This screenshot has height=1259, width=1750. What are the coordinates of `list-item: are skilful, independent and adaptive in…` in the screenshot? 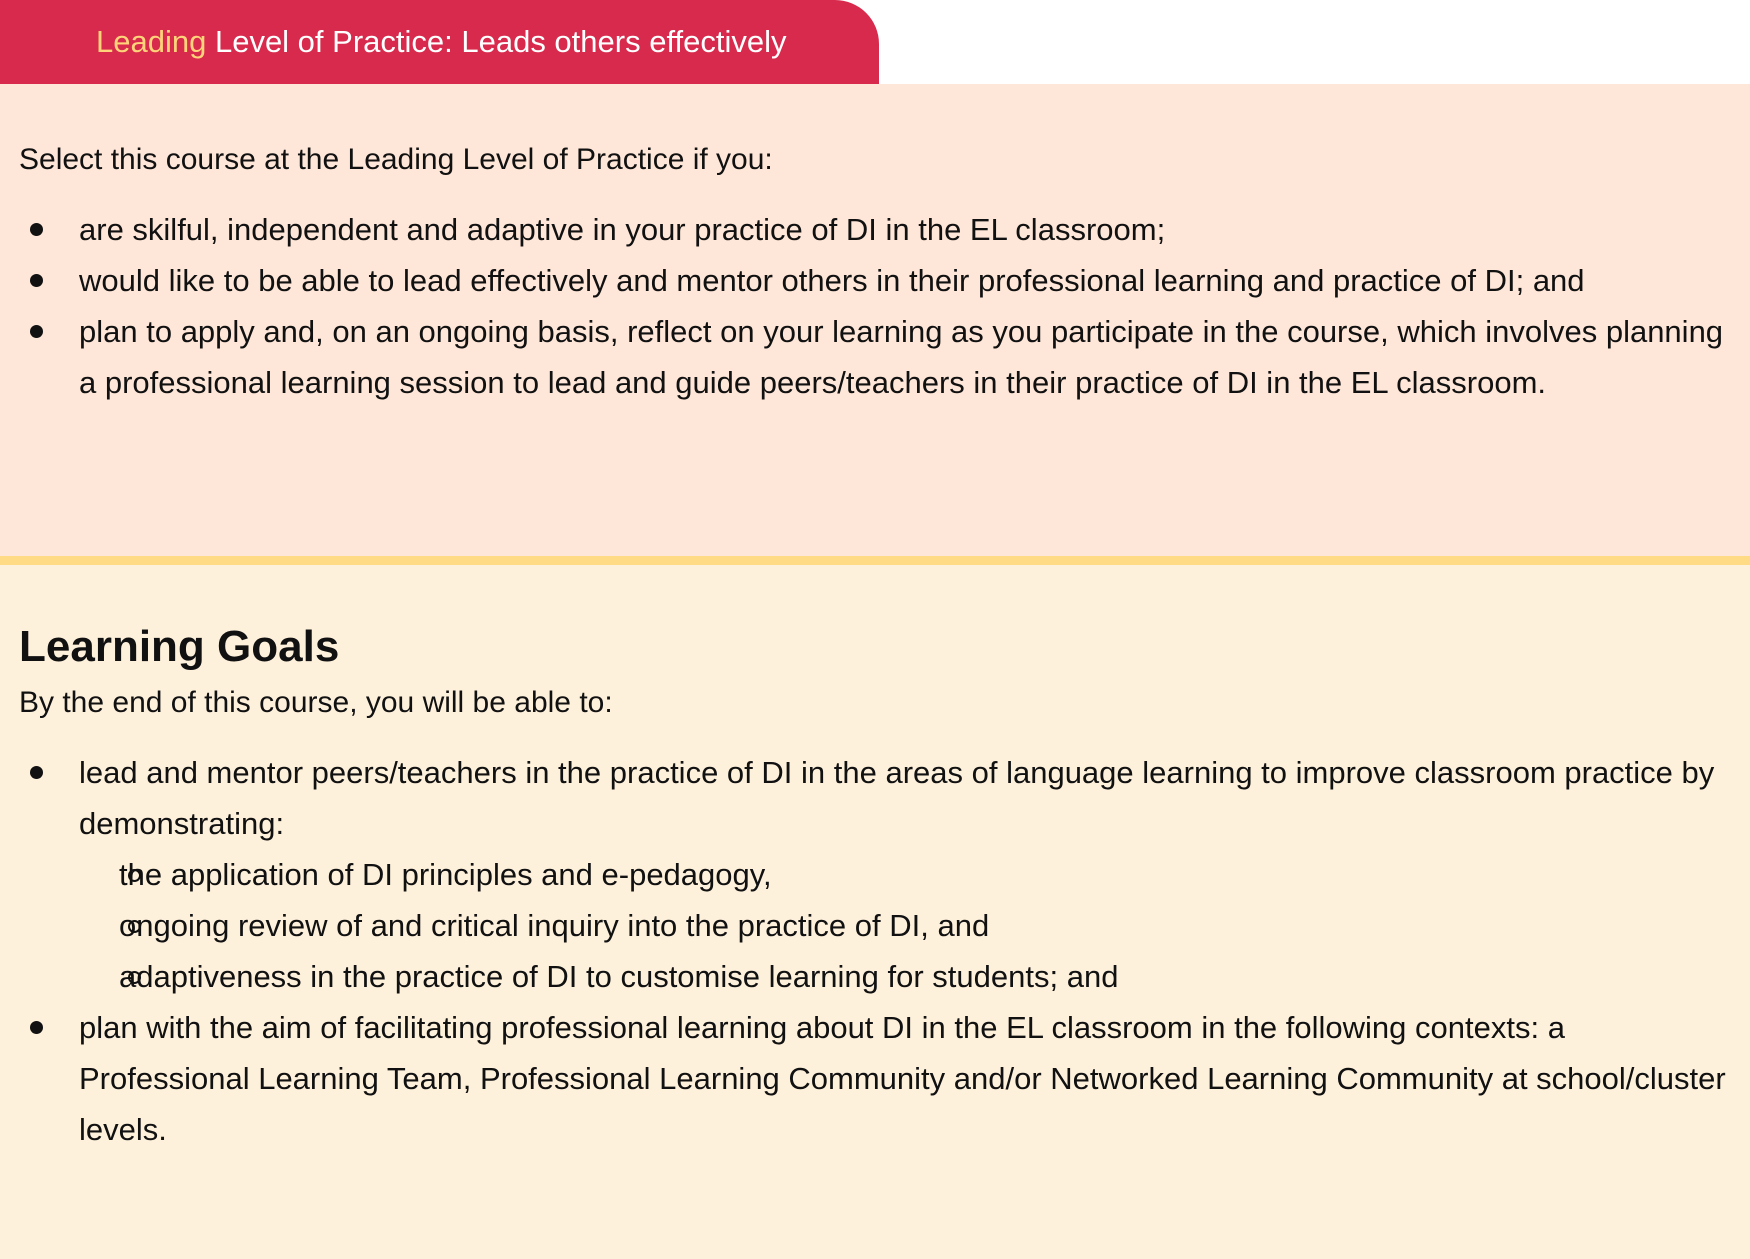 It's located at (872, 229).